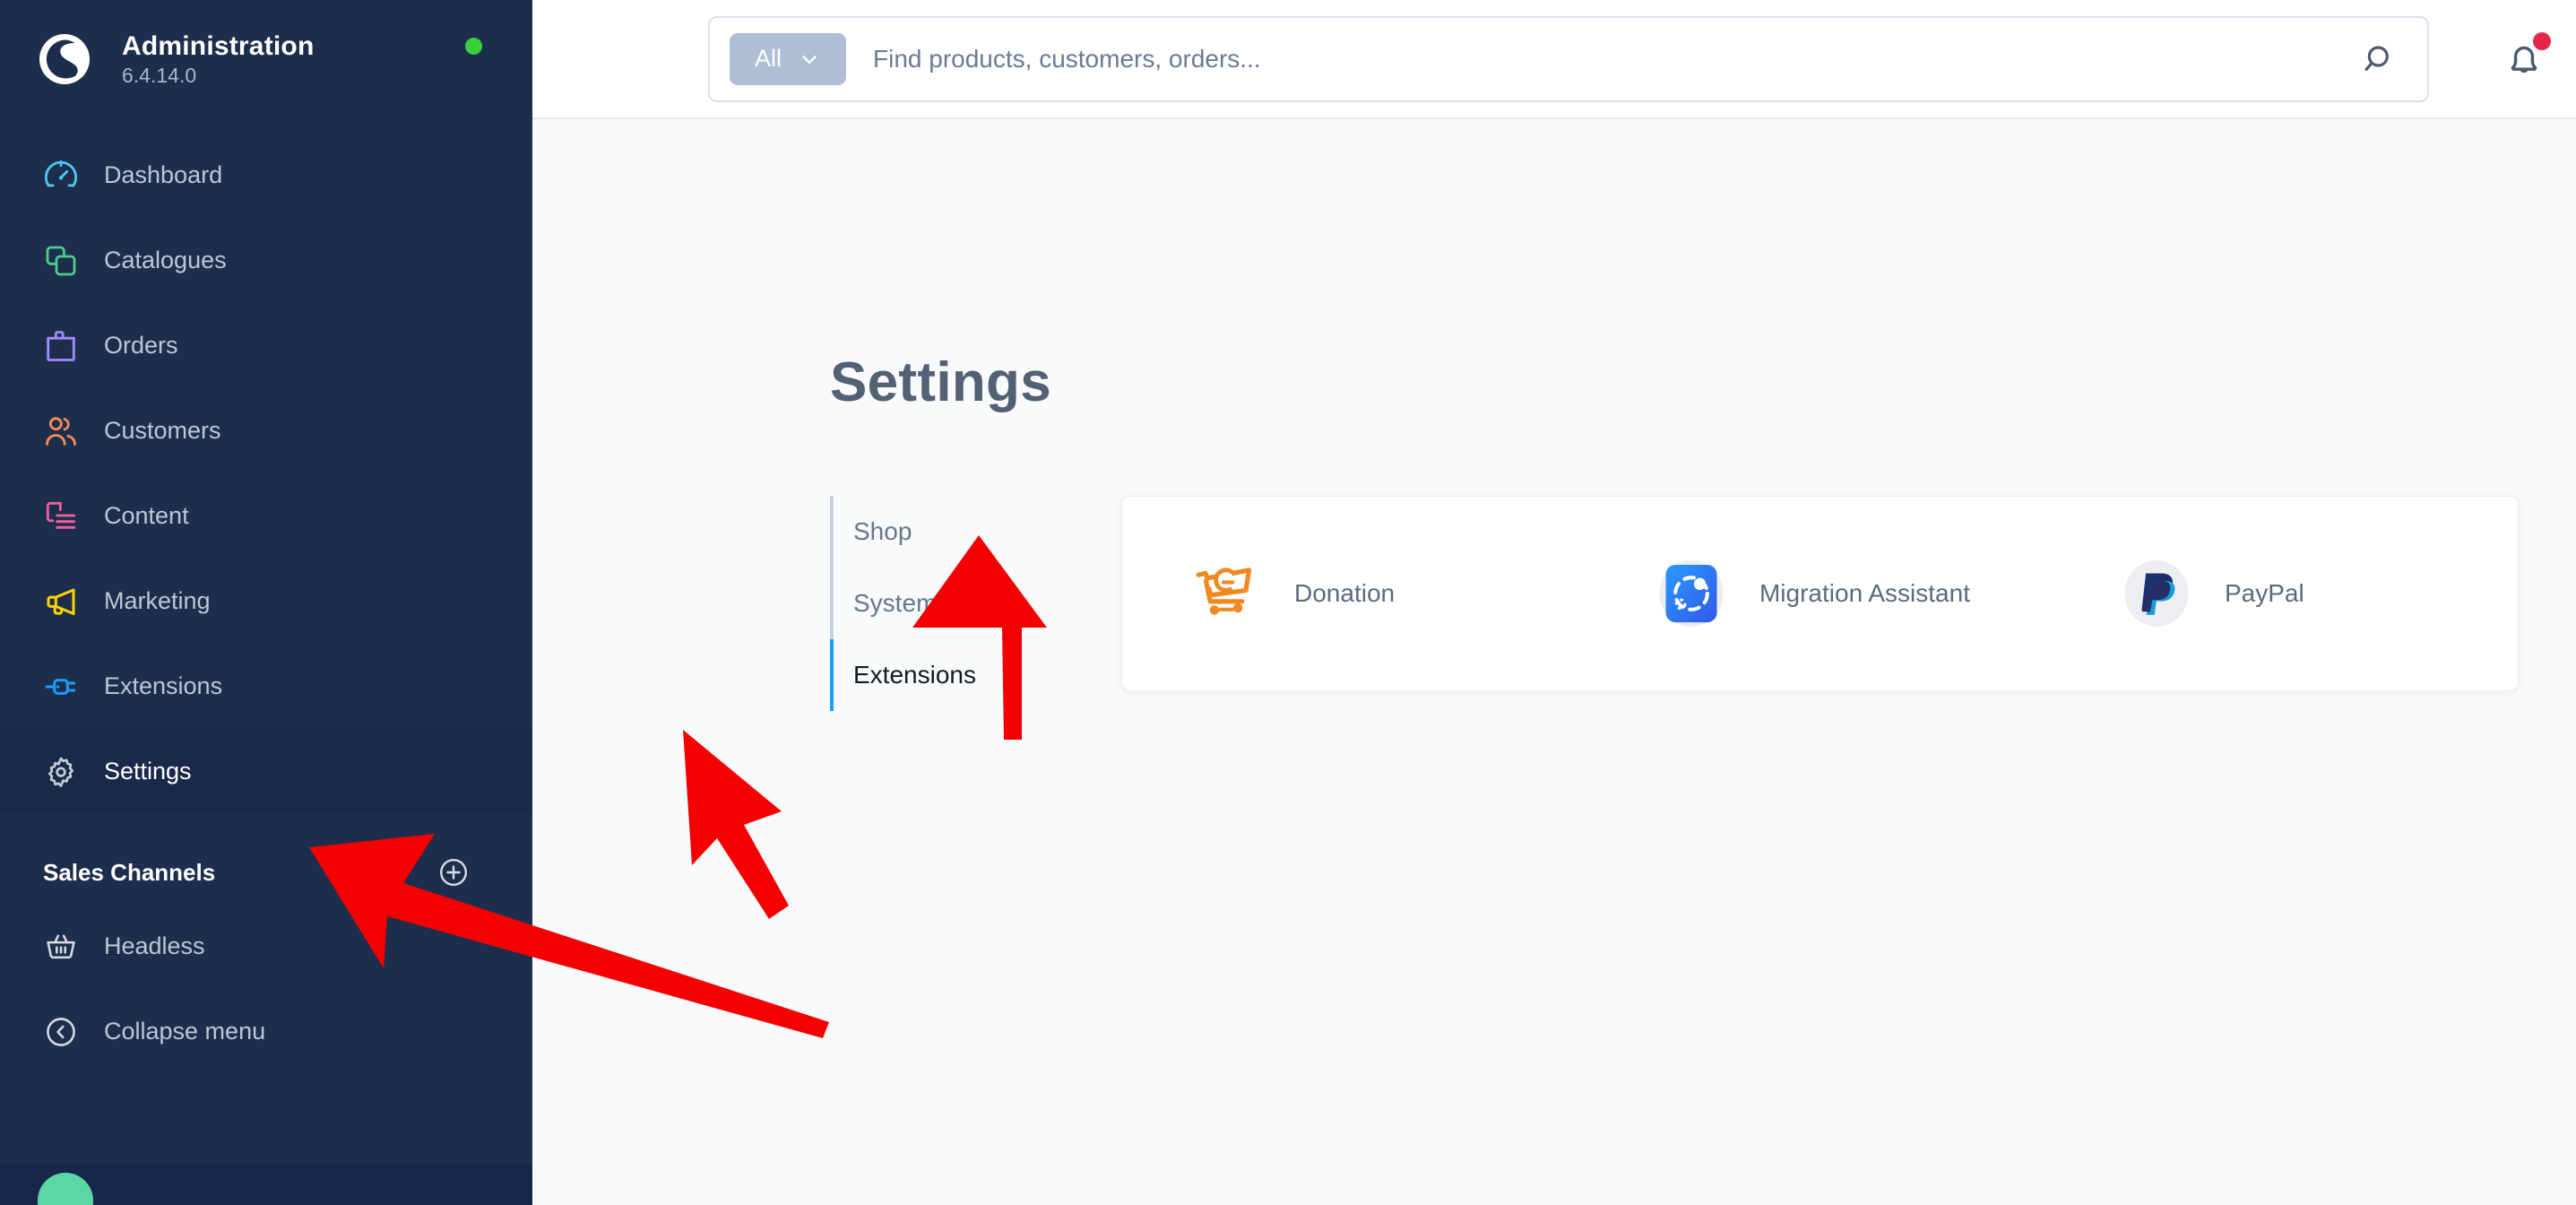  What do you see at coordinates (61, 431) in the screenshot?
I see `customers-people-icon` at bounding box center [61, 431].